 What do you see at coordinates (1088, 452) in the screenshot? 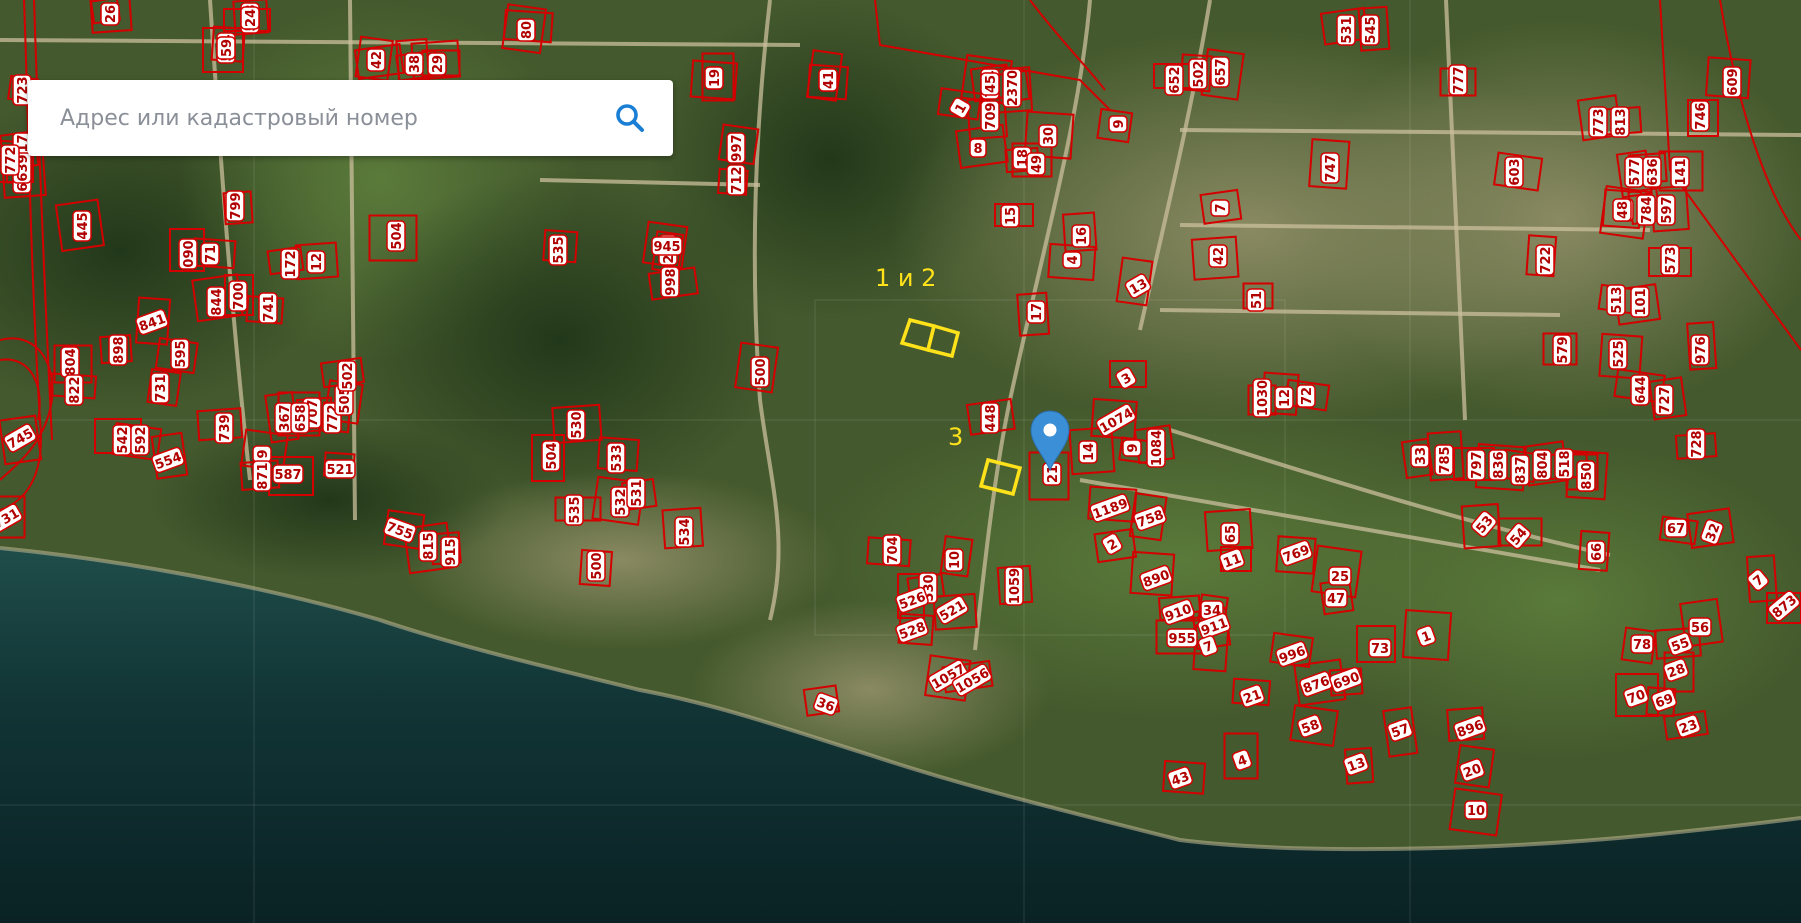
I see `parcel-label: 14` at bounding box center [1088, 452].